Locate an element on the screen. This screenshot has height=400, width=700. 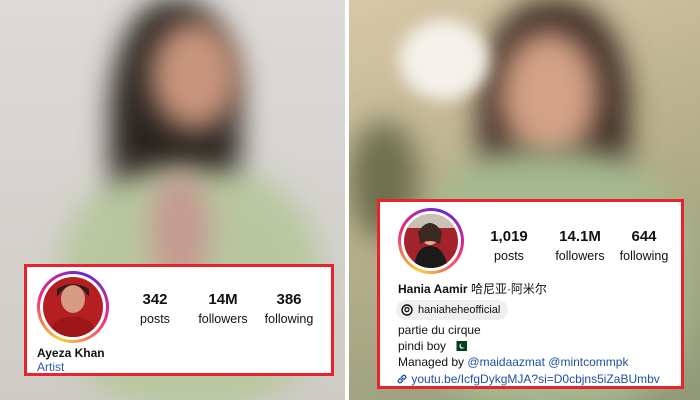
managed-by-line: Managed by @maidaazmat @mintcommpk is located at coordinates (513, 362).